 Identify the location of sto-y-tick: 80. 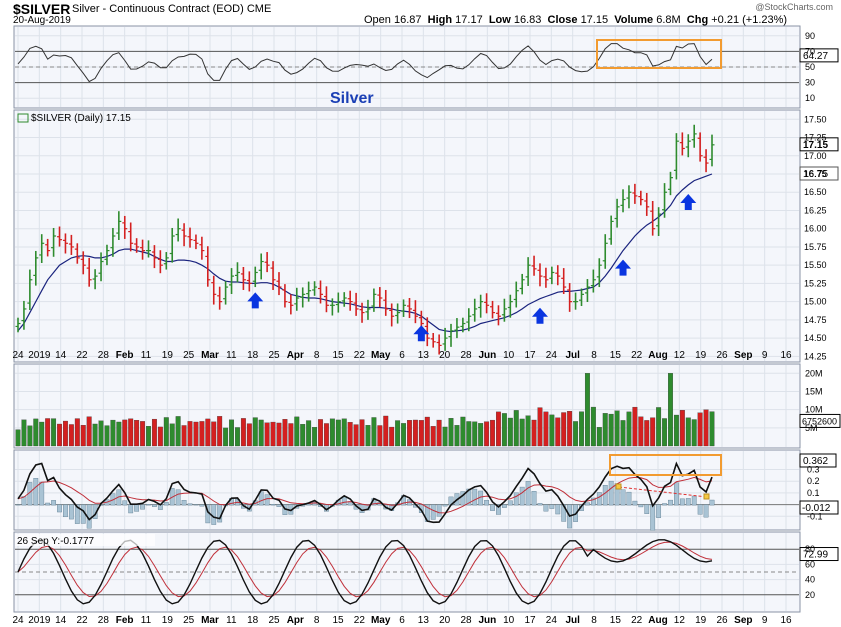
(810, 549).